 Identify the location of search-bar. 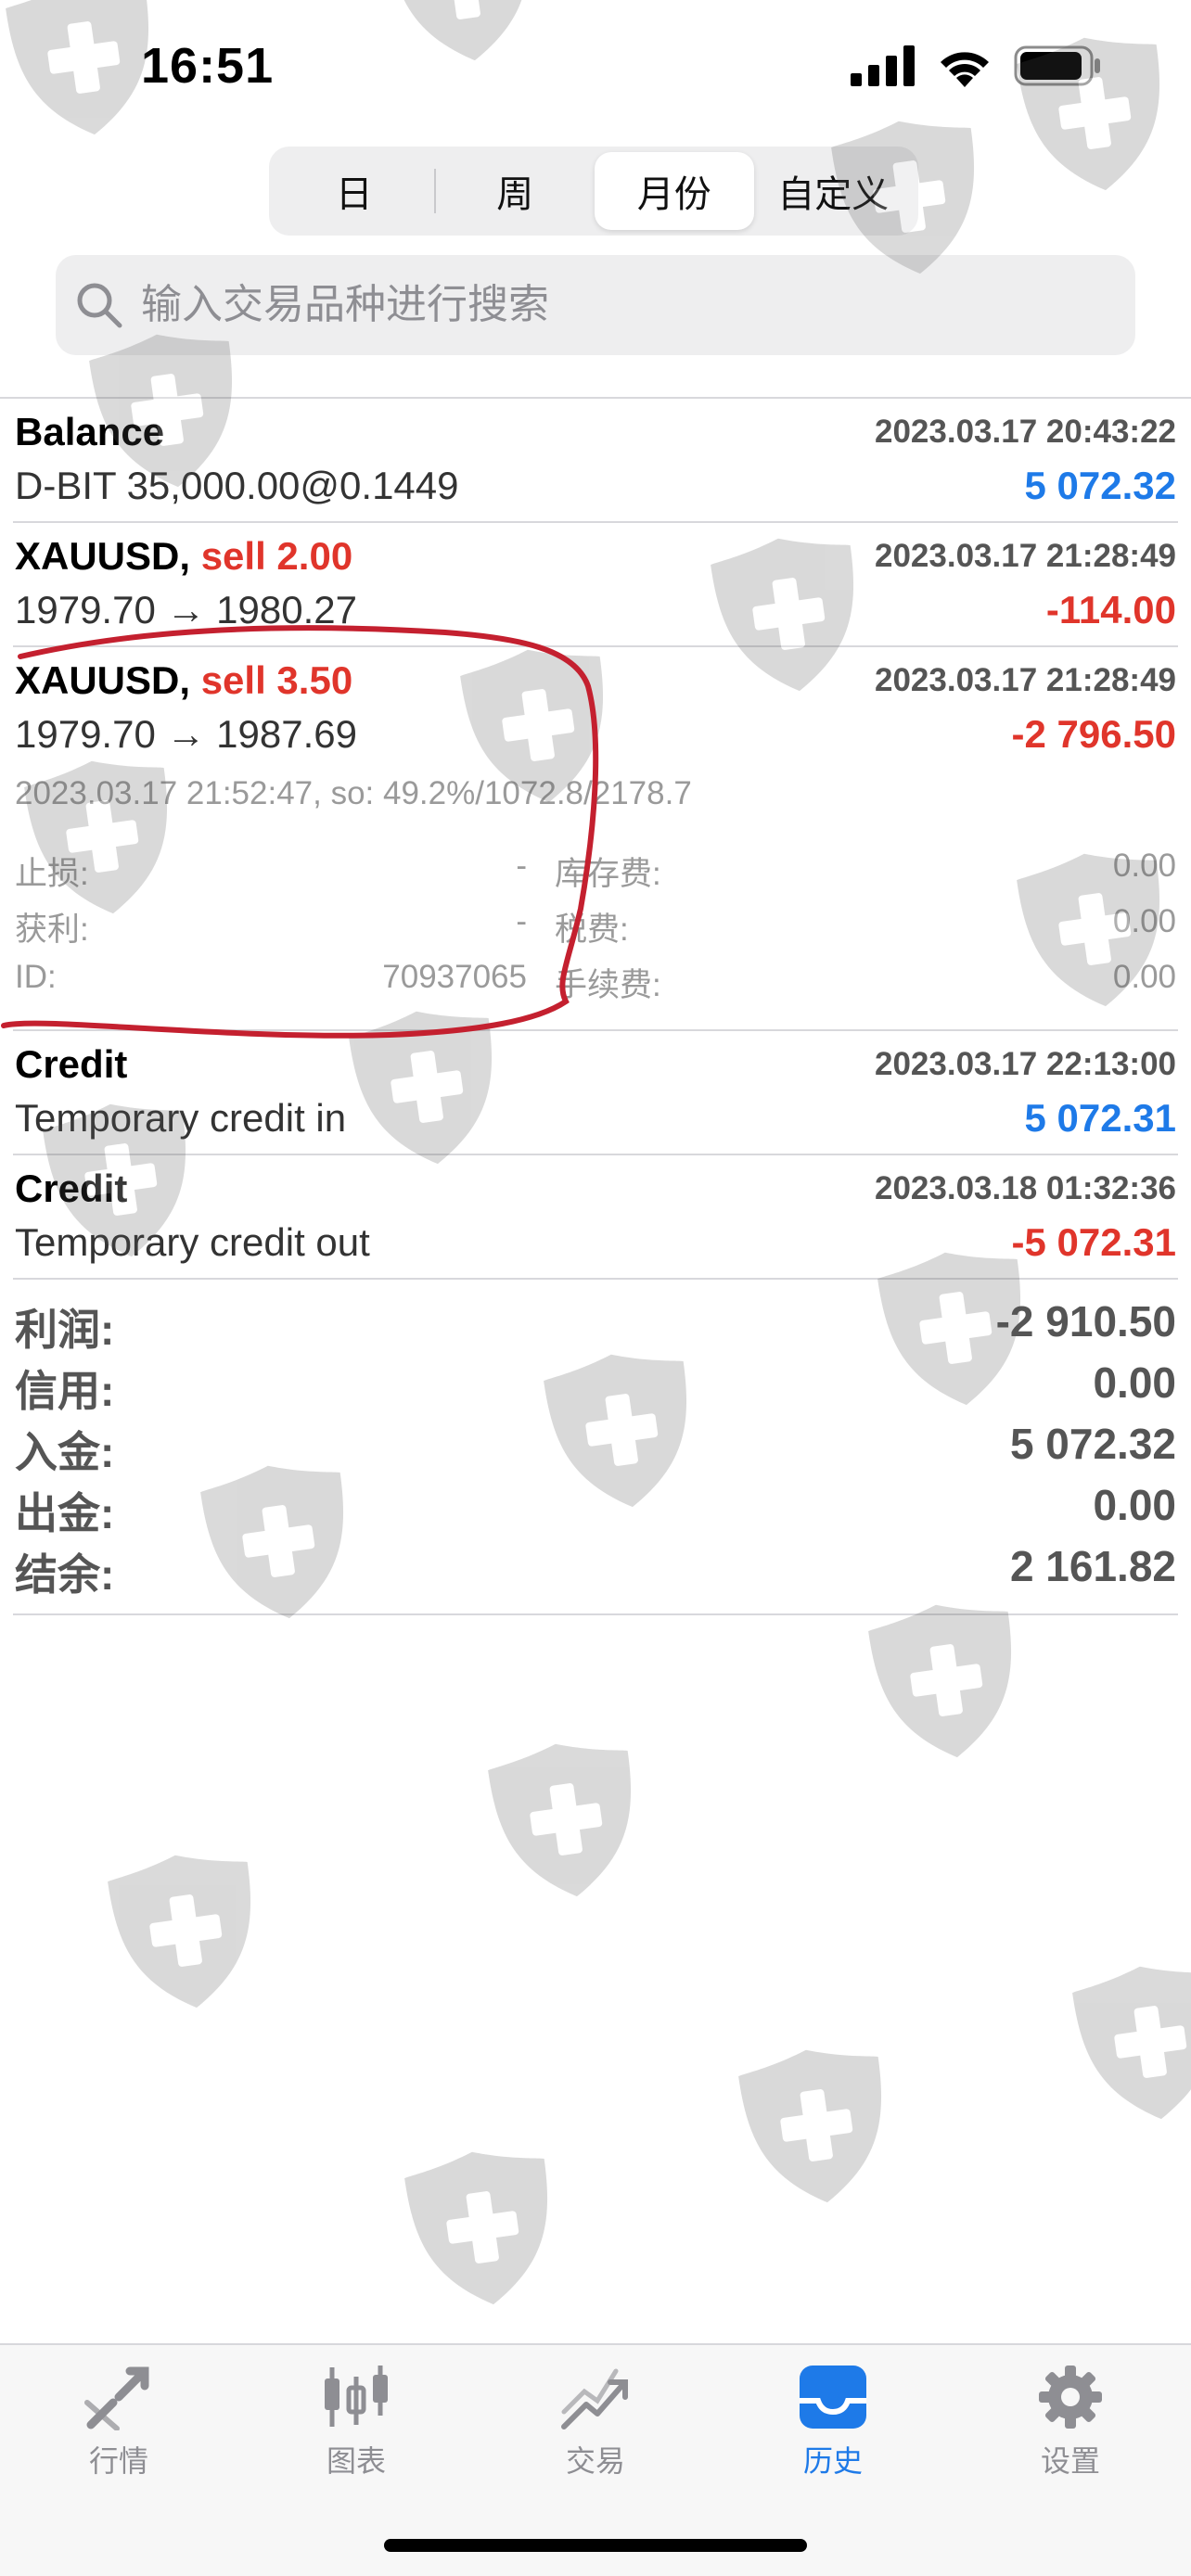
(595, 305).